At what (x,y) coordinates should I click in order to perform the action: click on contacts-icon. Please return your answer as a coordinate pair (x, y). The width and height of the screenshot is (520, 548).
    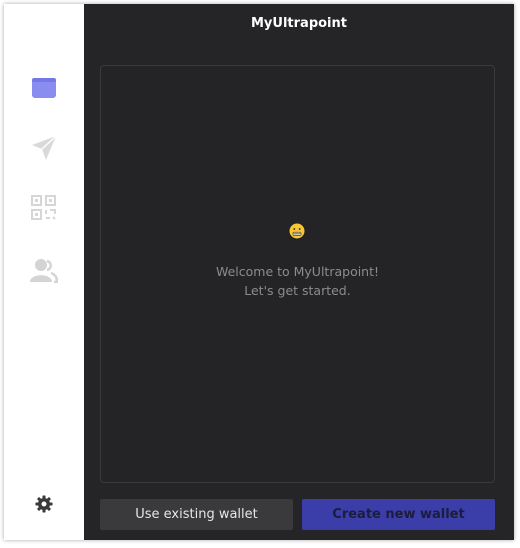
    Looking at the image, I should click on (44, 271).